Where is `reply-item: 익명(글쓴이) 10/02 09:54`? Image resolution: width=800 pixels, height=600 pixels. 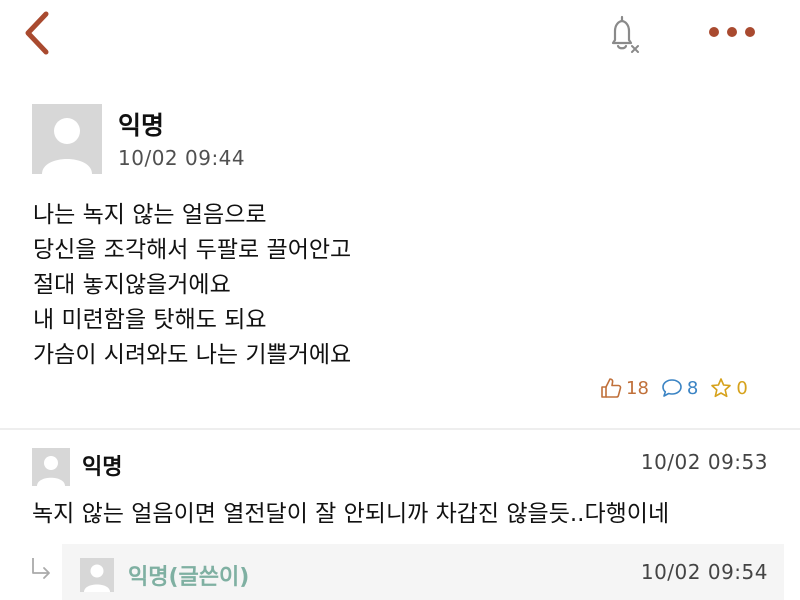 reply-item: 익명(글쓴이) 10/02 09:54 is located at coordinates (423, 572).